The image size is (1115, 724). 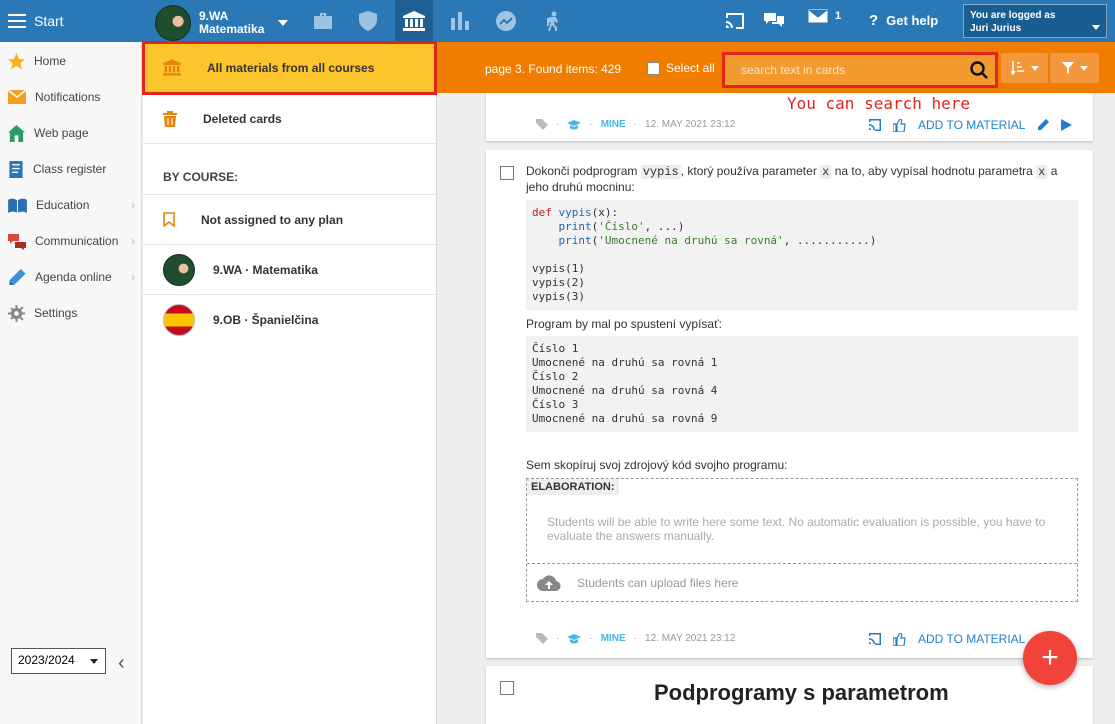 What do you see at coordinates (70, 97) in the screenshot?
I see `sidebar-item-notifications: Notifications` at bounding box center [70, 97].